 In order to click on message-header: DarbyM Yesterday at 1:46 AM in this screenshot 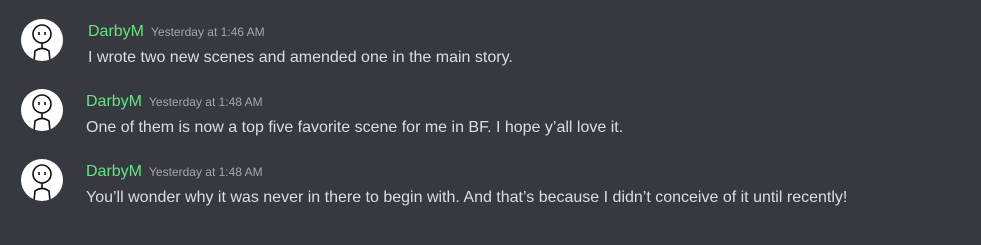, I will do `click(176, 32)`.